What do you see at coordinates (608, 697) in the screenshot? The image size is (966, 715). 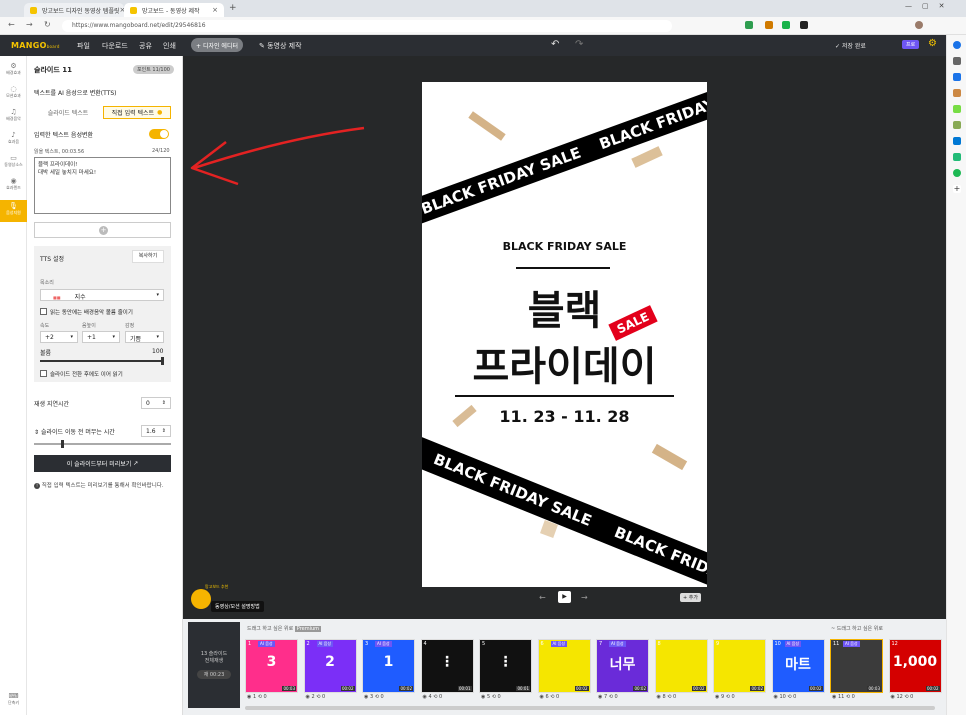 I see `slide-controls: ◉ 7 ⟲ 0` at bounding box center [608, 697].